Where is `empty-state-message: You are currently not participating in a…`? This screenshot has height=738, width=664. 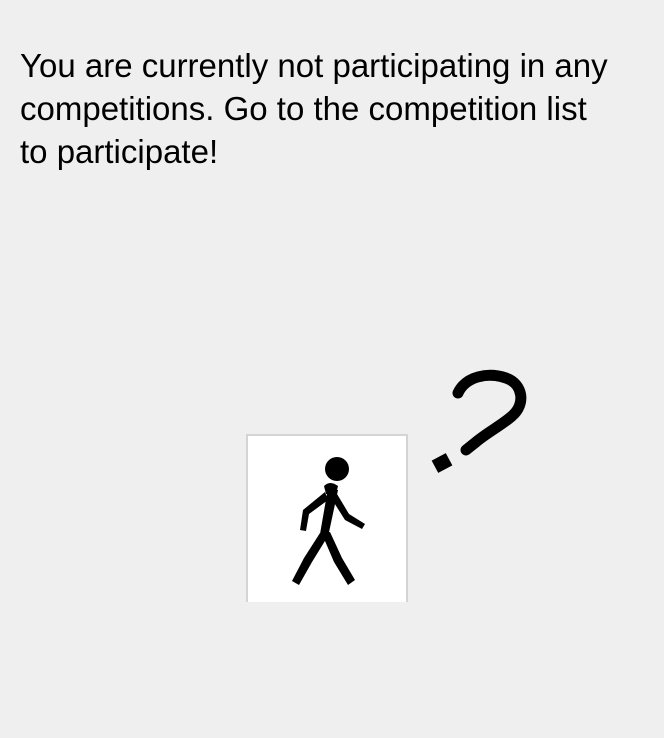
empty-state-message: You are currently not participating in a… is located at coordinates (314, 108).